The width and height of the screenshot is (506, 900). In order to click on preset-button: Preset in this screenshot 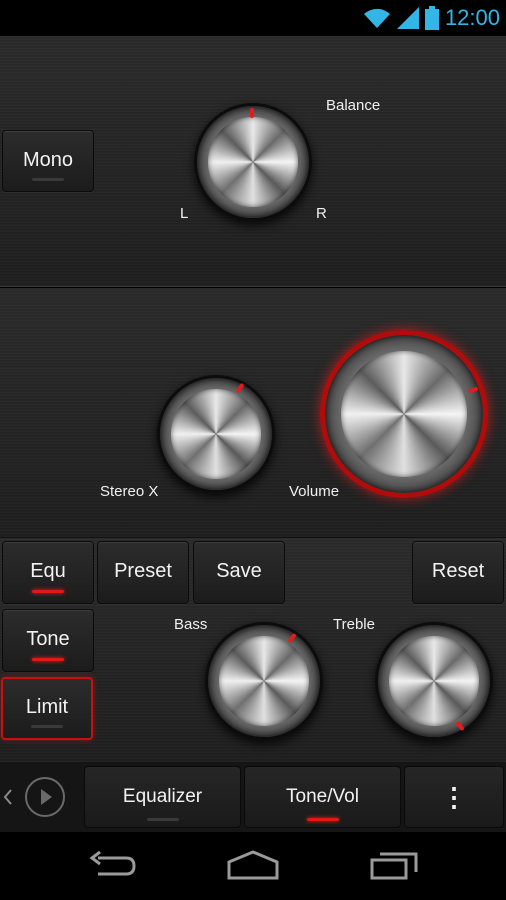, I will do `click(143, 572)`.